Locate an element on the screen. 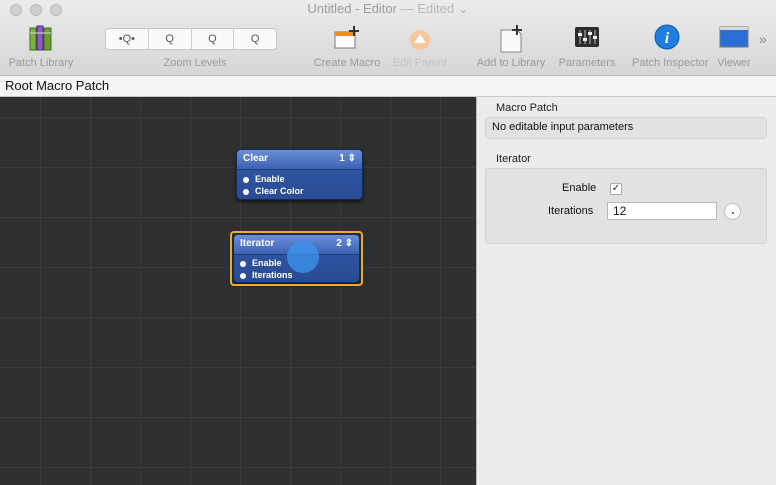 This screenshot has height=485, width=776. zoom-in-icon: Q is located at coordinates (255, 39).